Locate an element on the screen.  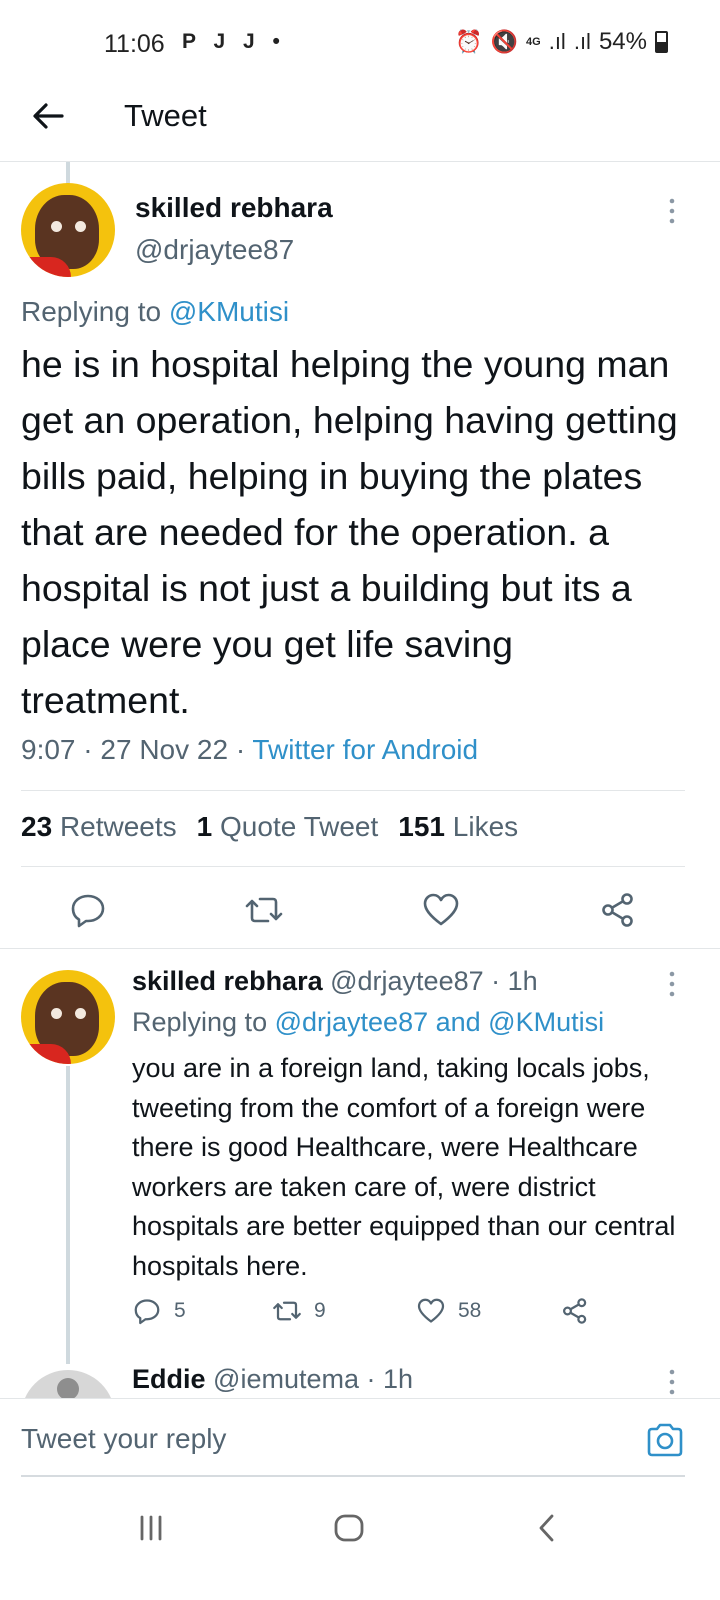
reply-author-name: skilled rebhara is located at coordinates (227, 981).